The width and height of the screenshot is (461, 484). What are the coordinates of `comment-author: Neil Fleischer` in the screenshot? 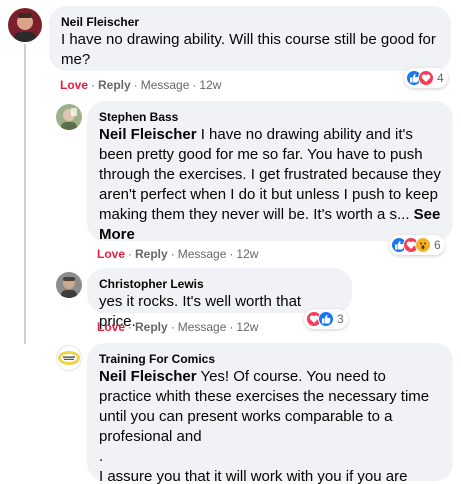 It's located at (250, 22).